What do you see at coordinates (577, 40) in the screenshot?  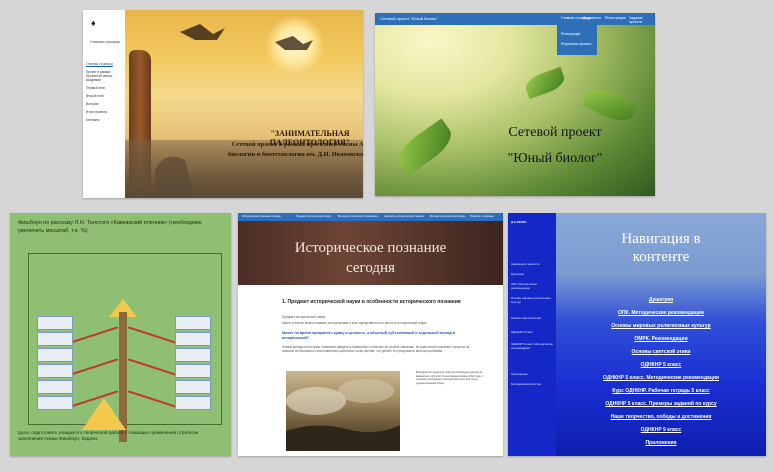 I see `dropdown-menu: Регистрация Результаты проекта` at bounding box center [577, 40].